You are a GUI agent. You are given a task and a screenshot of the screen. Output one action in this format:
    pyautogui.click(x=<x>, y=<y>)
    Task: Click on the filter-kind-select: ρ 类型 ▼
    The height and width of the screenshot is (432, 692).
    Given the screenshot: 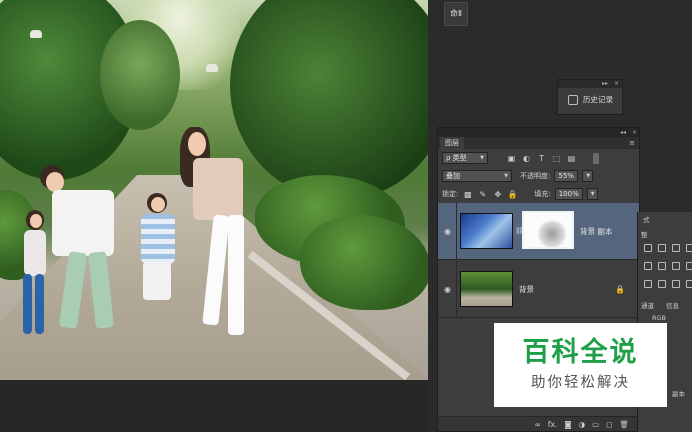 What is the action you would take?
    pyautogui.click(x=465, y=158)
    